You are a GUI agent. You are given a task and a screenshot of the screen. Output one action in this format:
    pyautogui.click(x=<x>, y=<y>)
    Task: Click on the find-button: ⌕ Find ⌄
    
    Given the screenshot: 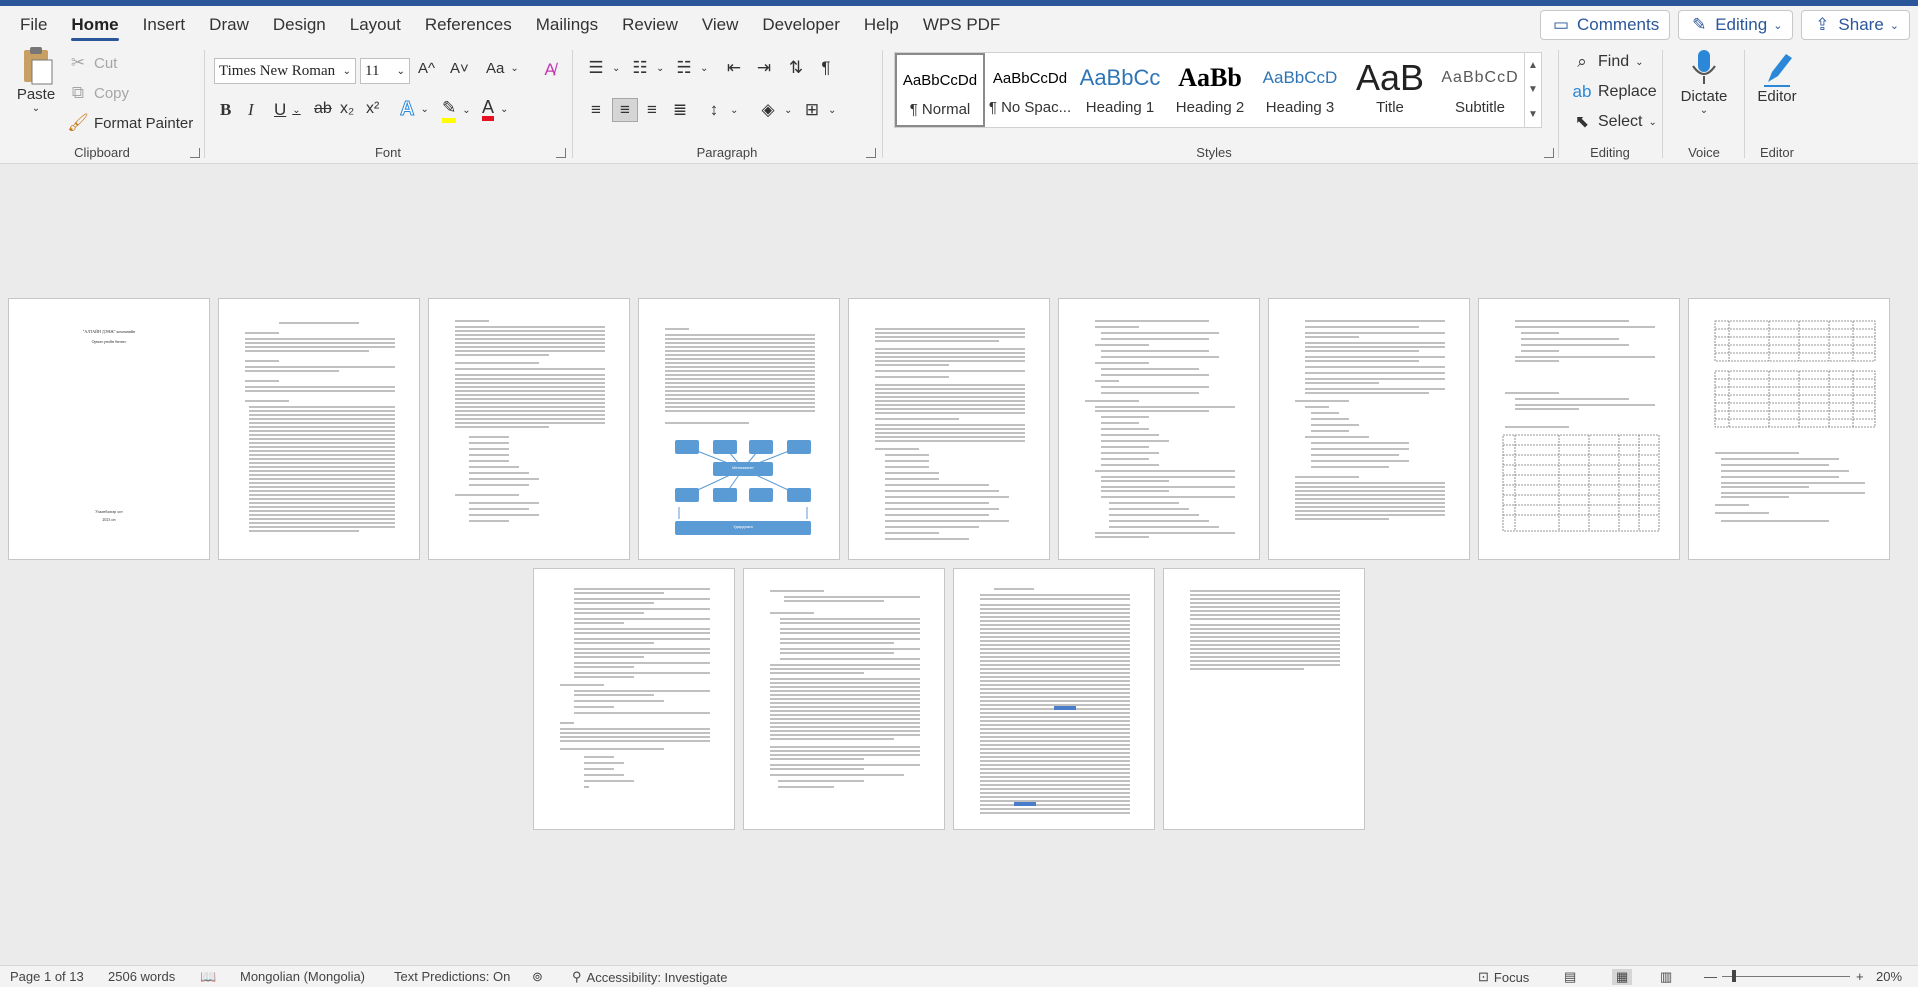 What is the action you would take?
    pyautogui.click(x=1607, y=62)
    